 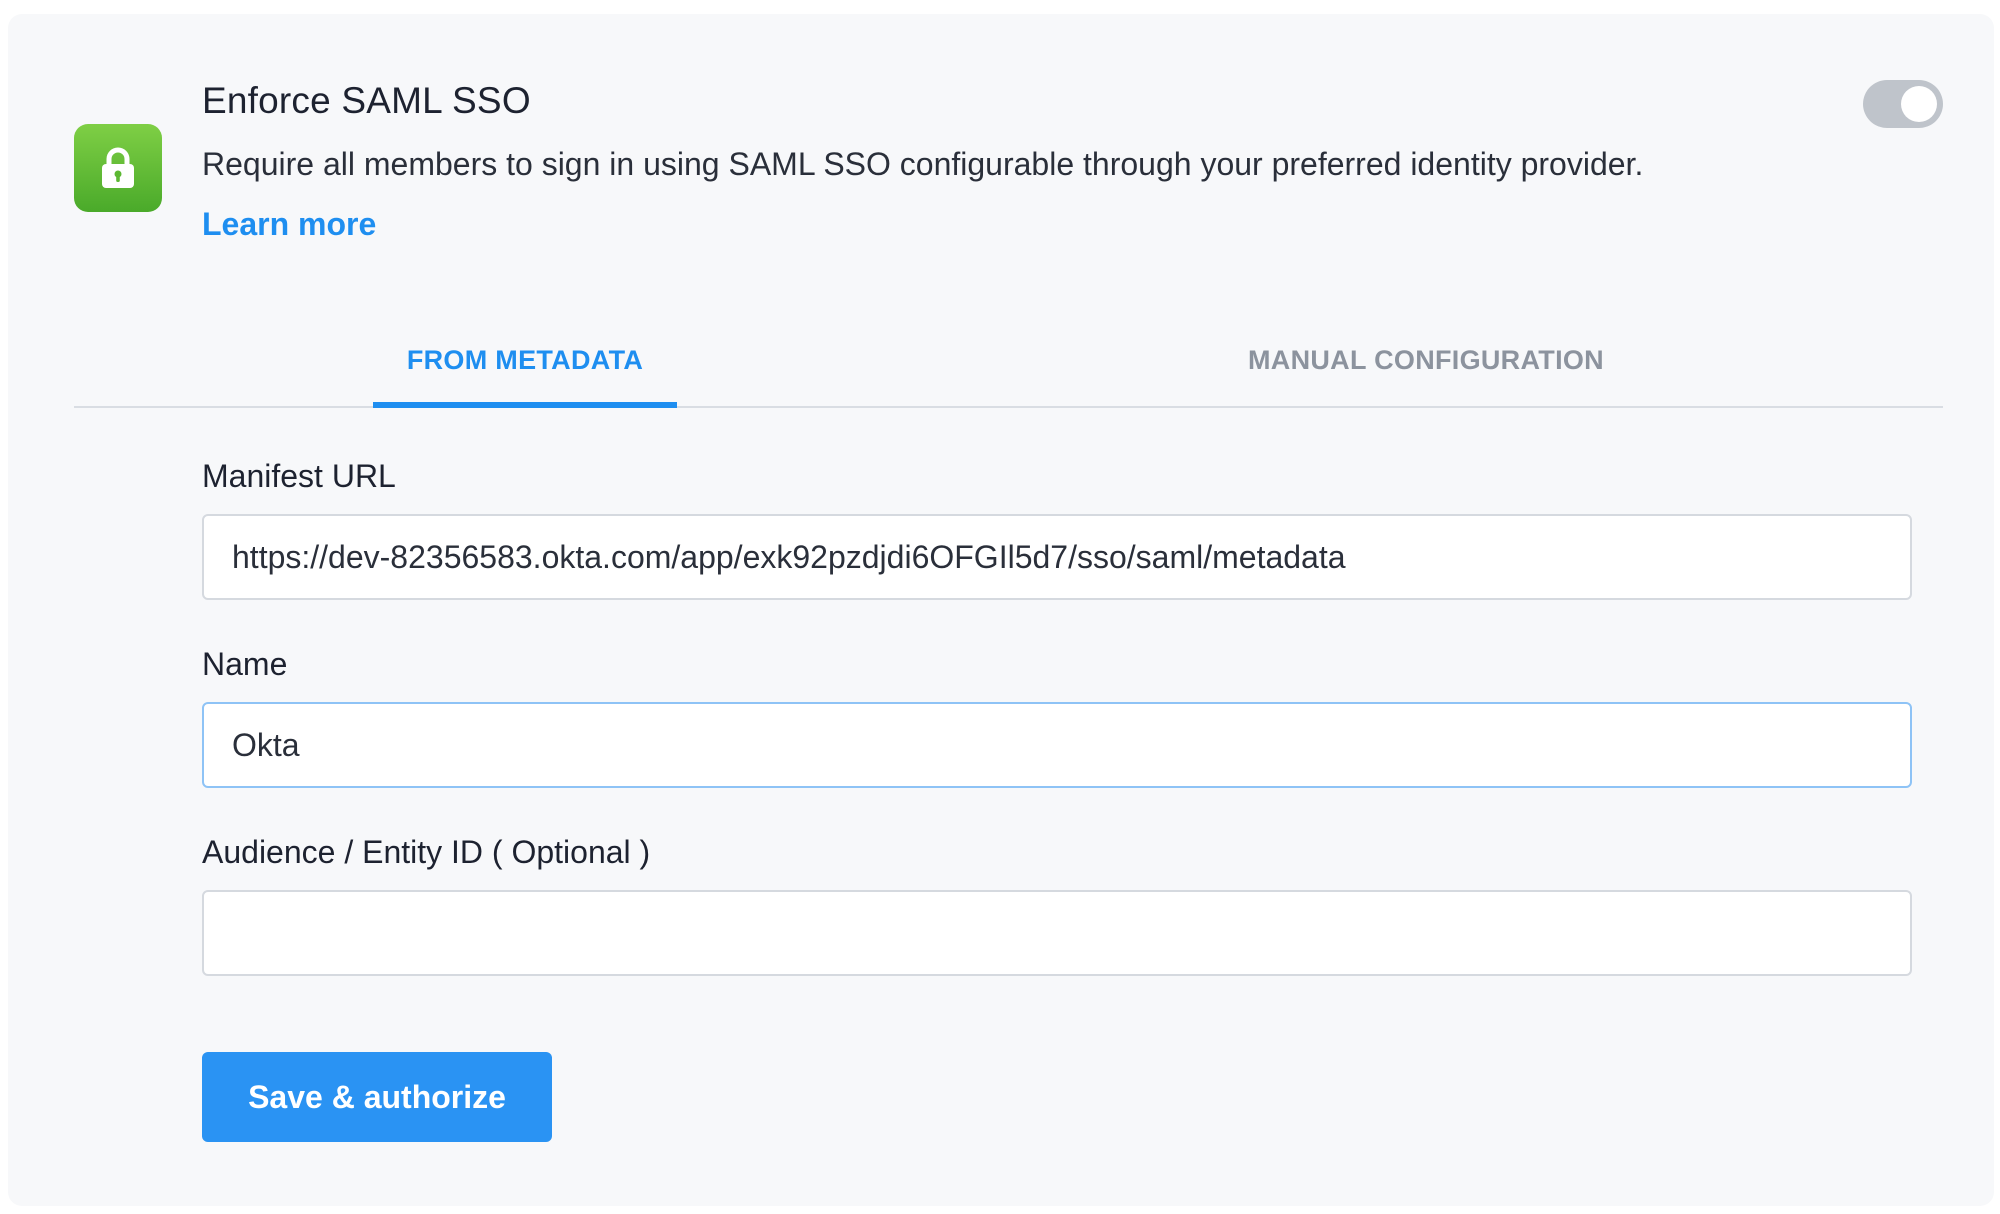 I want to click on save-authorize-button: Save & authorize, so click(x=377, y=1097).